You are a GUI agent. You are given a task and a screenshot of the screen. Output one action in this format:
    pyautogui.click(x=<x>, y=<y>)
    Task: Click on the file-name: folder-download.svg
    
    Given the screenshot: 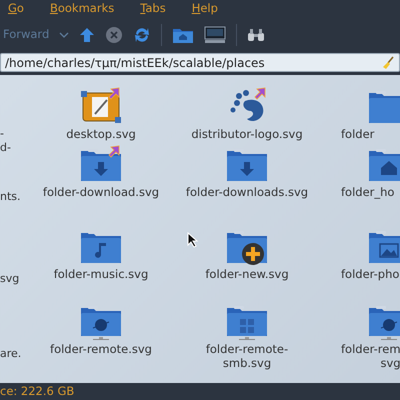 What is the action you would take?
    pyautogui.click(x=101, y=192)
    